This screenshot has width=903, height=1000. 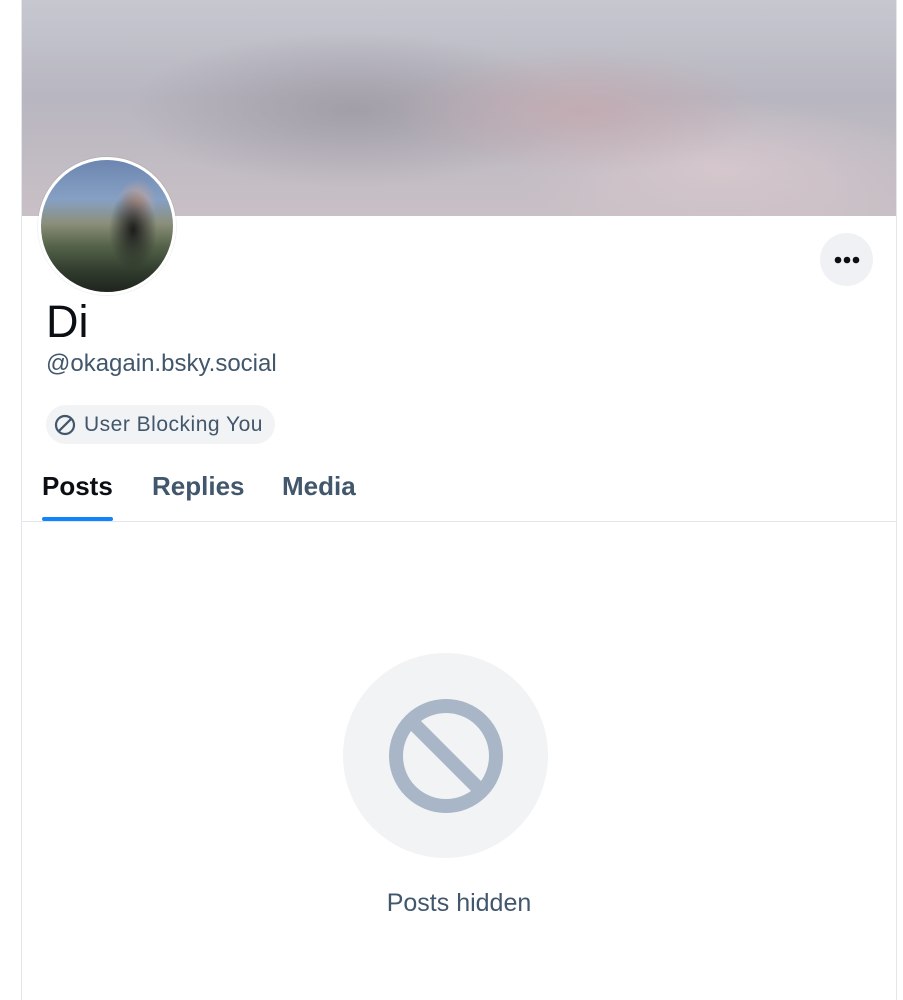 I want to click on display-name: Di, so click(x=67, y=321).